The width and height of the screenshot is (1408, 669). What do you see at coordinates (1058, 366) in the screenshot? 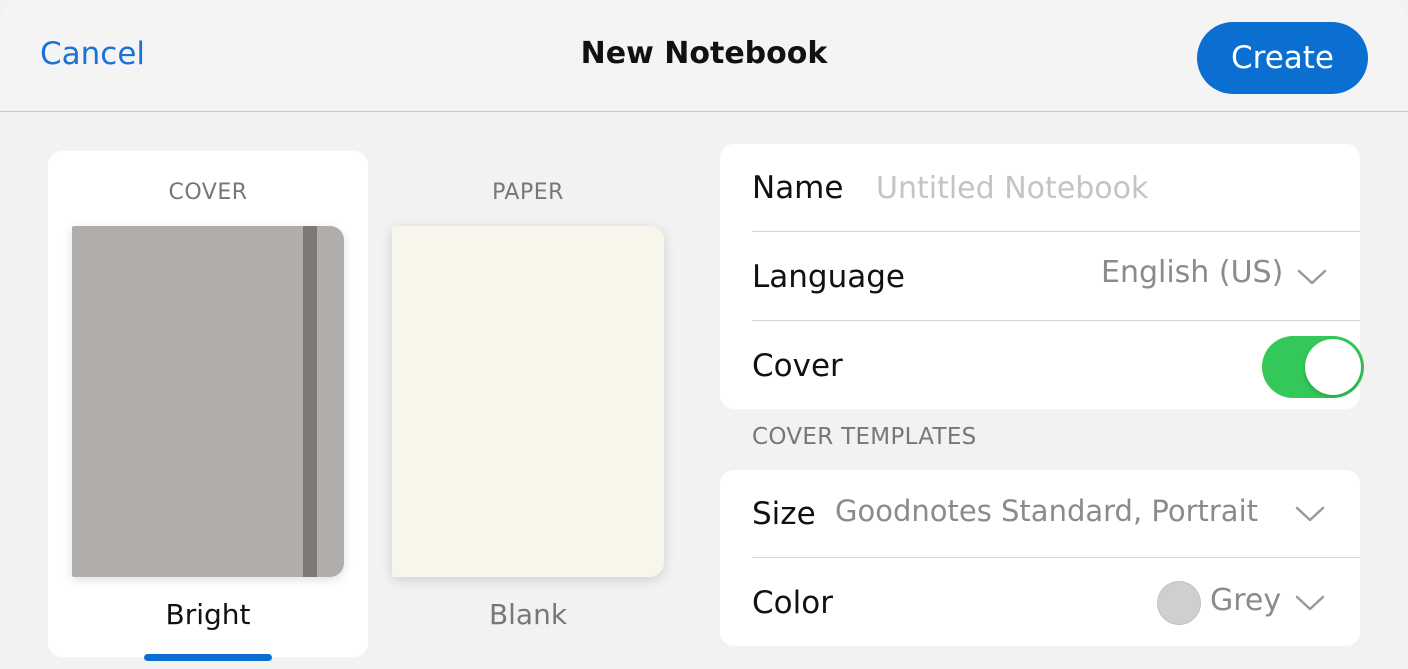
I see `cover-row: Cover` at bounding box center [1058, 366].